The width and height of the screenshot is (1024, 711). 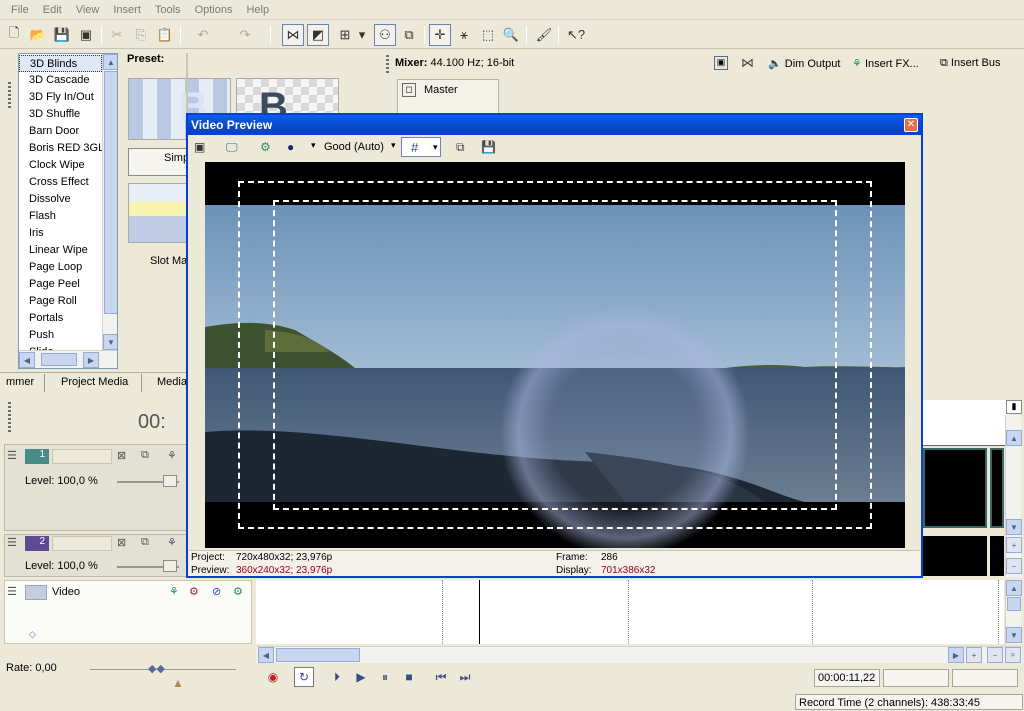 I want to click on auto-ripple-icon: ⋈, so click(x=293, y=35).